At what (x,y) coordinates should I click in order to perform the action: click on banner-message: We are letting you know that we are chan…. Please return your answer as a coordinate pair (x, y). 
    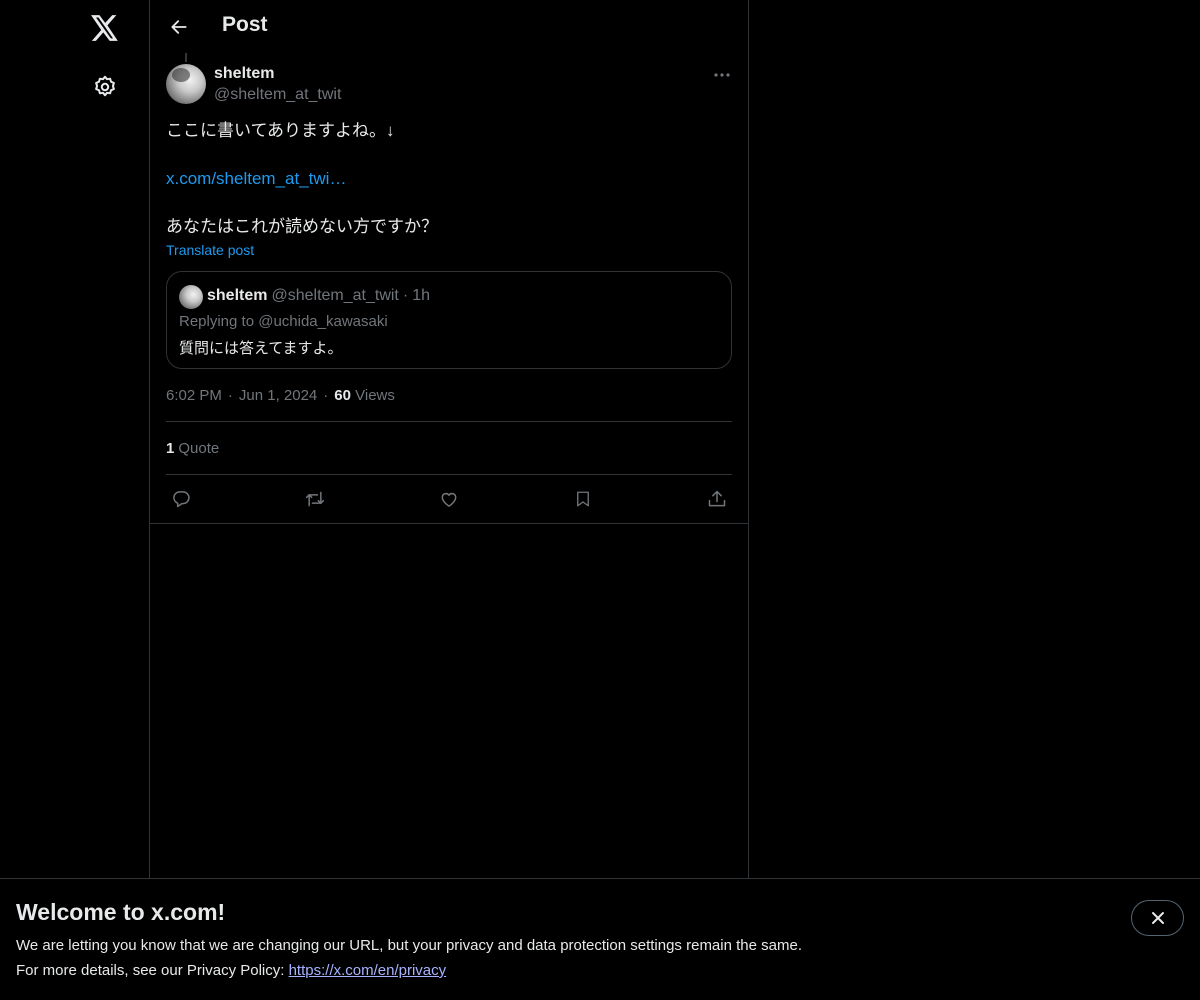
    Looking at the image, I should click on (409, 945).